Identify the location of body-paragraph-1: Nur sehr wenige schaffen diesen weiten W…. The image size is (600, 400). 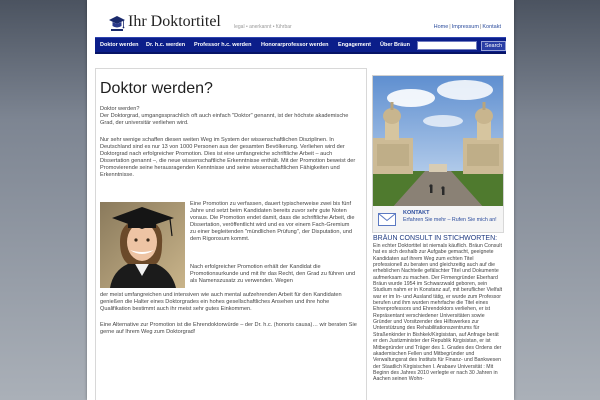
(228, 157).